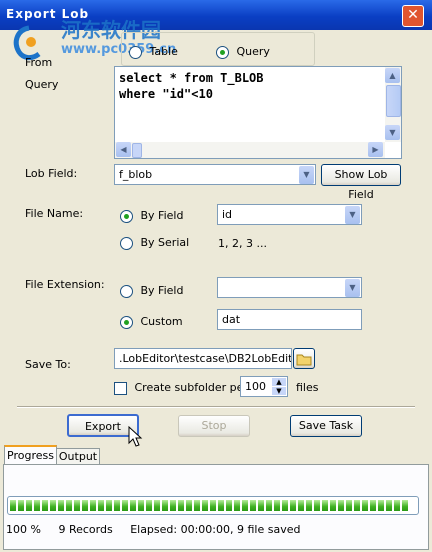 The height and width of the screenshot is (552, 432). What do you see at coordinates (326, 426) in the screenshot?
I see `save-task-button: Save Task` at bounding box center [326, 426].